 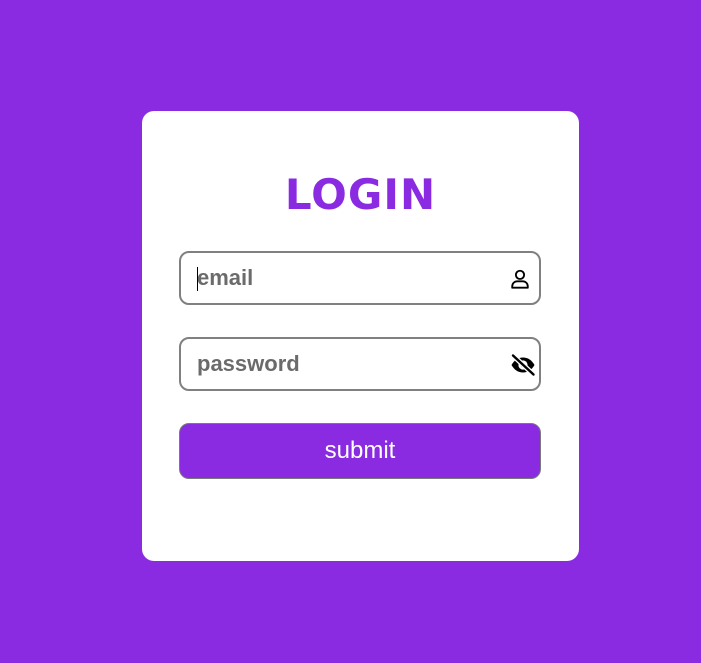 What do you see at coordinates (520, 279) in the screenshot?
I see `user-icon` at bounding box center [520, 279].